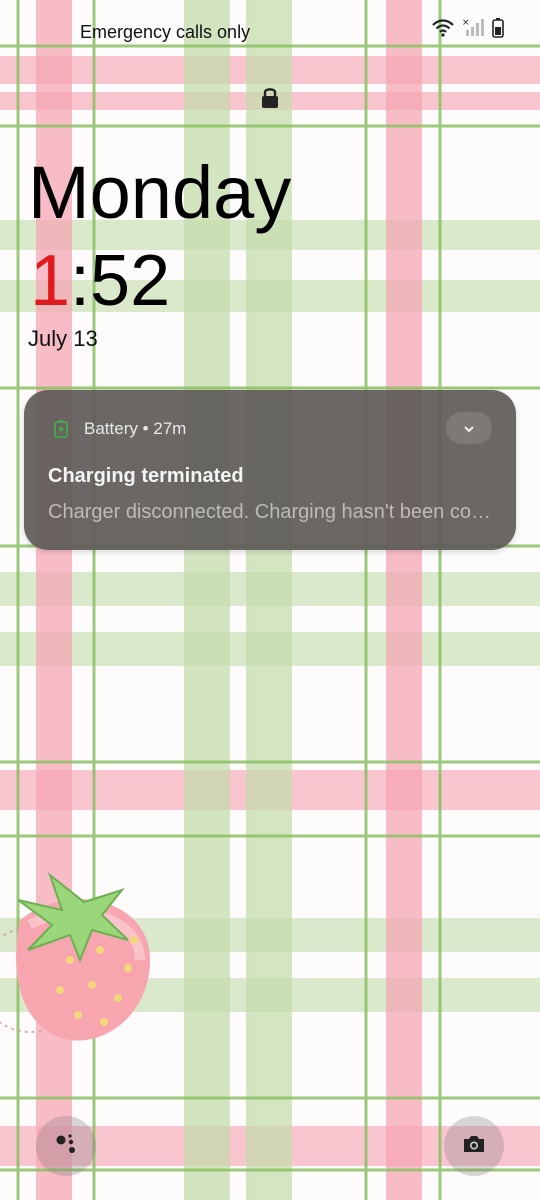 This screenshot has width=540, height=1200. What do you see at coordinates (50, 281) in the screenshot?
I see `clock-hour: 1` at bounding box center [50, 281].